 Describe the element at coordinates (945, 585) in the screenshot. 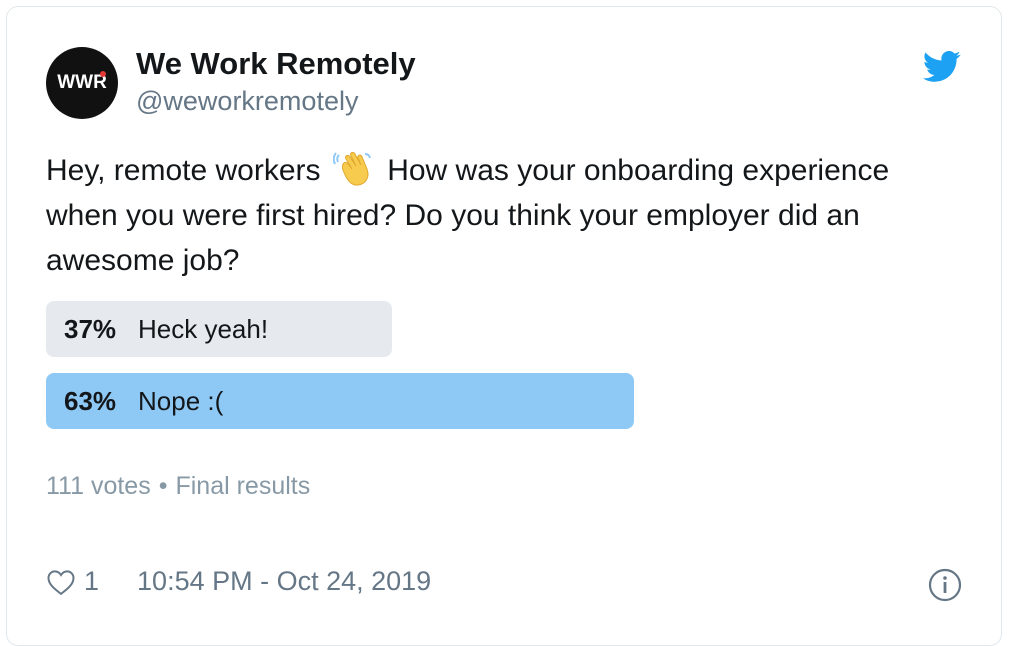

I see `info-icon` at that location.